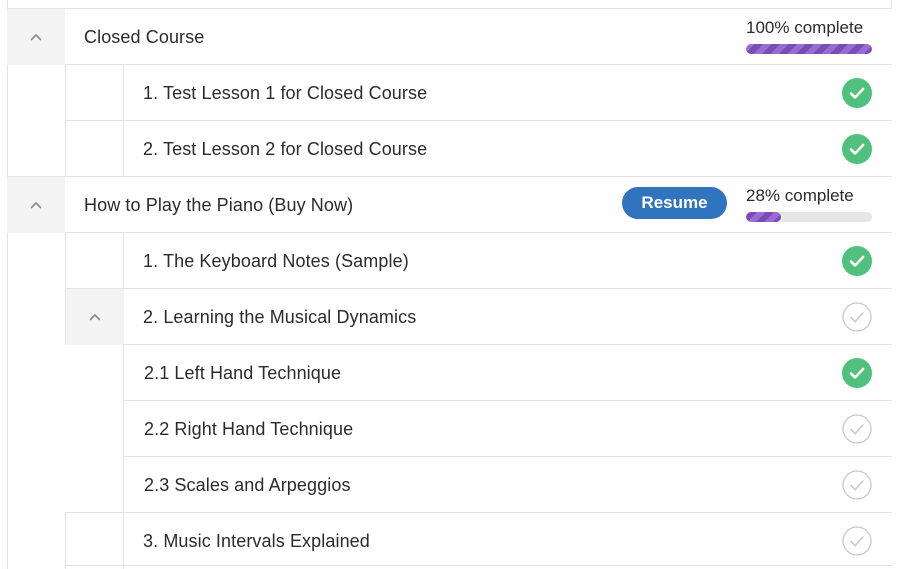 The image size is (900, 569). I want to click on topic-row: 2.3 Scales and Arpeggios, so click(507, 484).